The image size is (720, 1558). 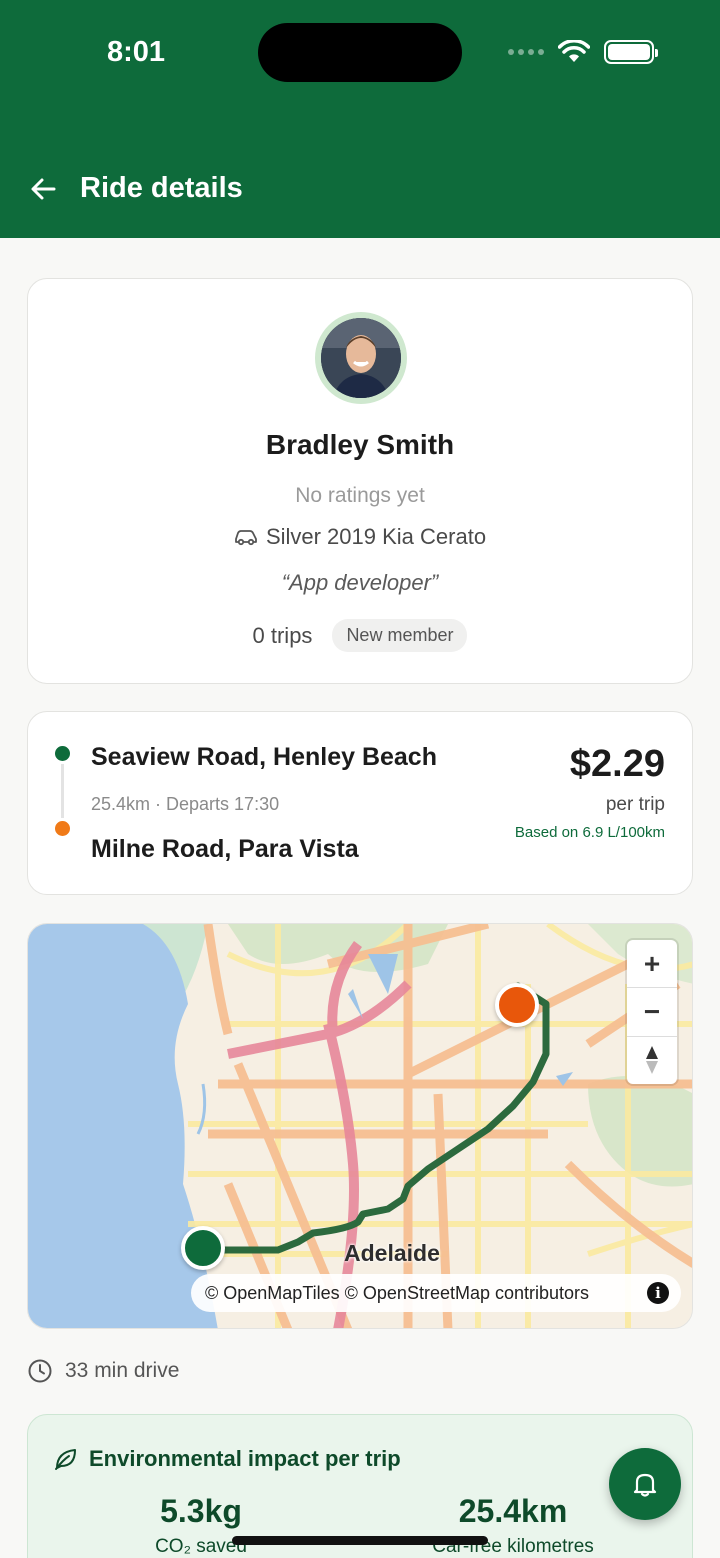 What do you see at coordinates (185, 804) in the screenshot?
I see `route-meta: 25.4km · Departs 17:30` at bounding box center [185, 804].